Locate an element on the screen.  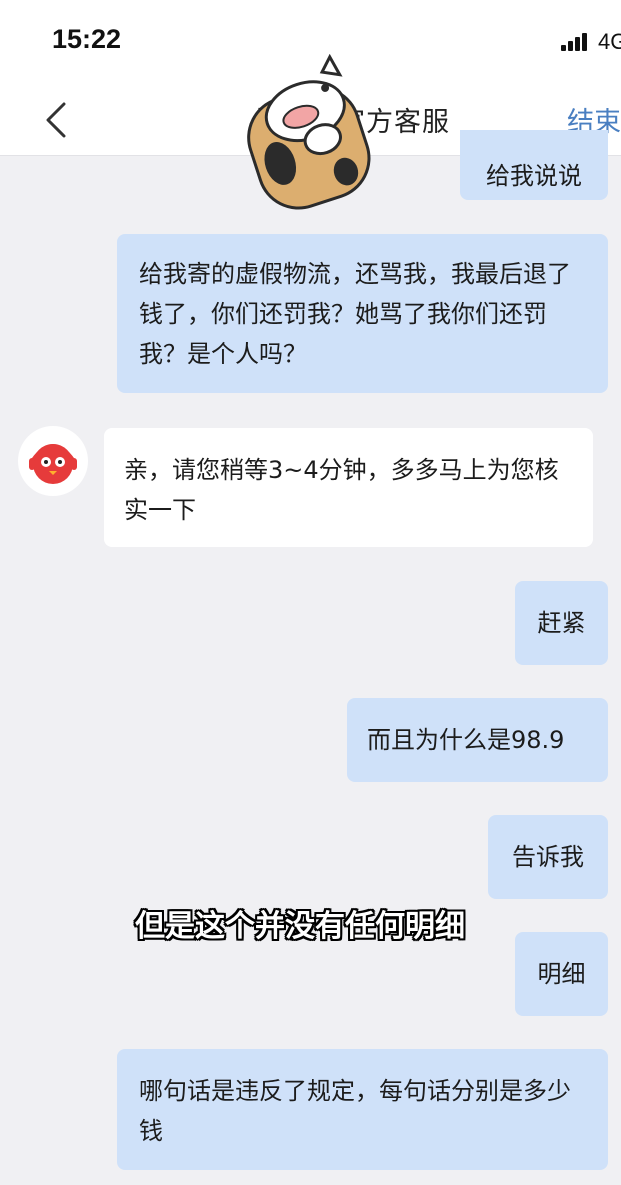
message-text: 告诉我 is located at coordinates (548, 857).